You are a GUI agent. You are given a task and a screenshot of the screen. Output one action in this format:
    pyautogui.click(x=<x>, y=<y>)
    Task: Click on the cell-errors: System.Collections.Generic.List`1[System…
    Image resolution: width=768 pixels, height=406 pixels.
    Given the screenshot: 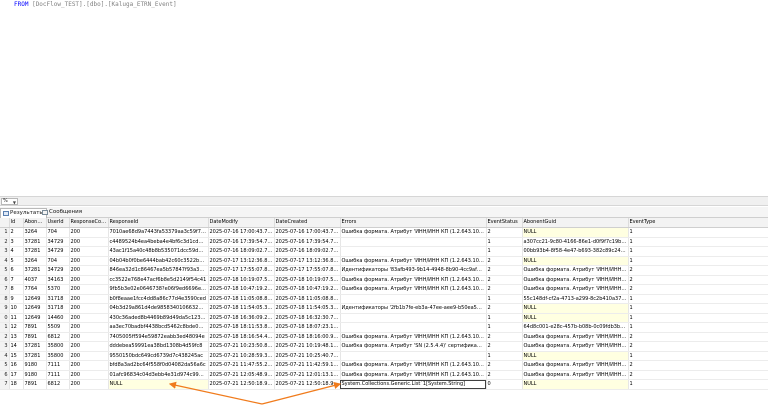 What is the action you would take?
    pyautogui.click(x=413, y=384)
    